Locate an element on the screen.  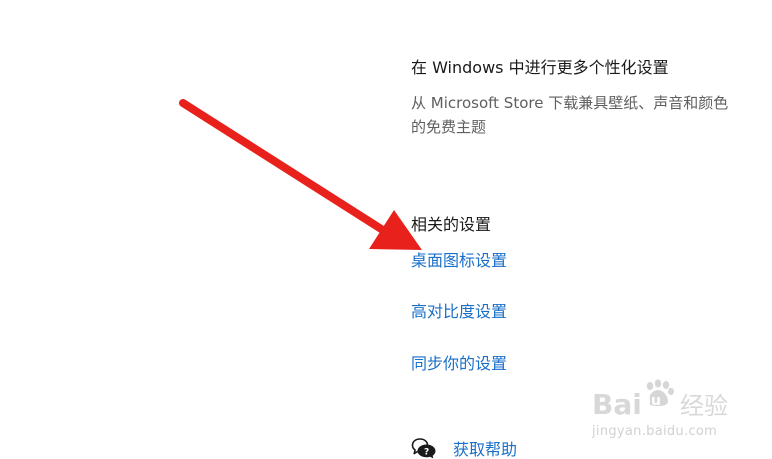
sync-settings-link: 同步你的设置 is located at coordinates (459, 362).